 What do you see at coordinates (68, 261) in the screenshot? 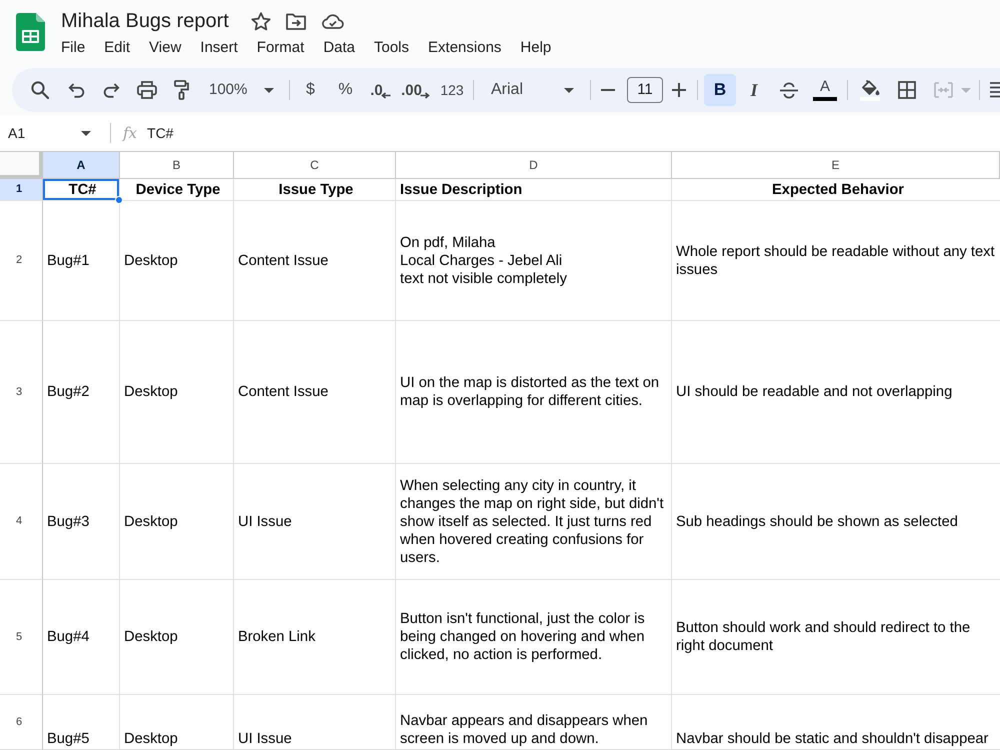
I see `cell-text: Bug#1` at bounding box center [68, 261].